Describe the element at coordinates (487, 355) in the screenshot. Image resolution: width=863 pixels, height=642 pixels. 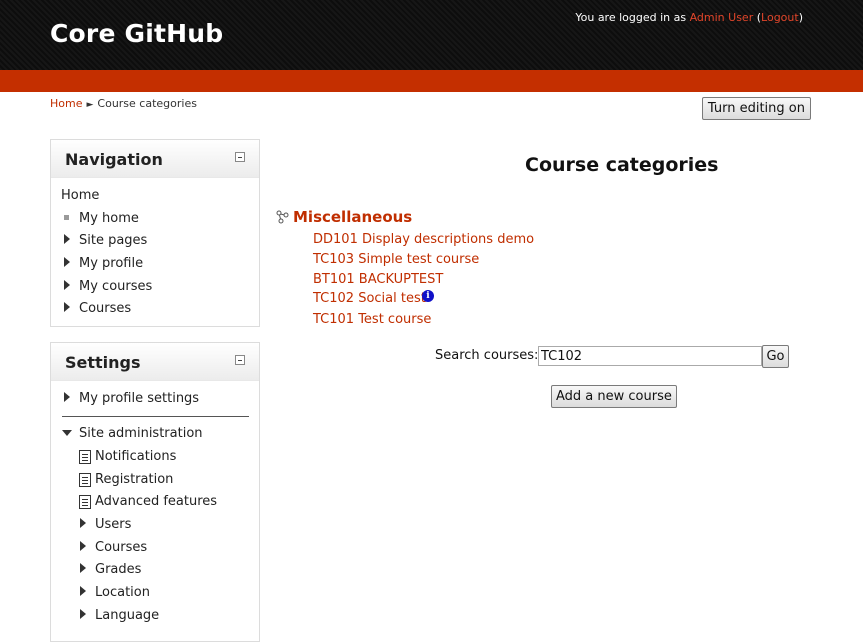
I see `search-courses-label: Search courses:` at that location.